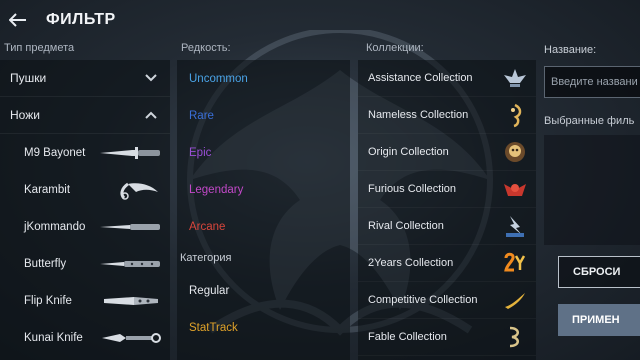  I want to click on rarity-item: Arcane, so click(263, 226).